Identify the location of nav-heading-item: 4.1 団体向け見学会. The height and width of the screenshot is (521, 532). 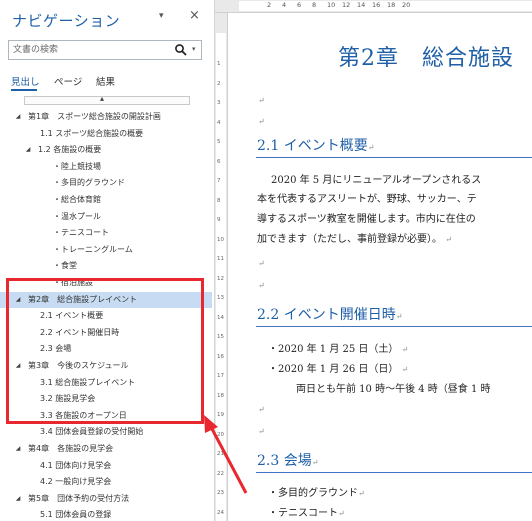
(106, 466).